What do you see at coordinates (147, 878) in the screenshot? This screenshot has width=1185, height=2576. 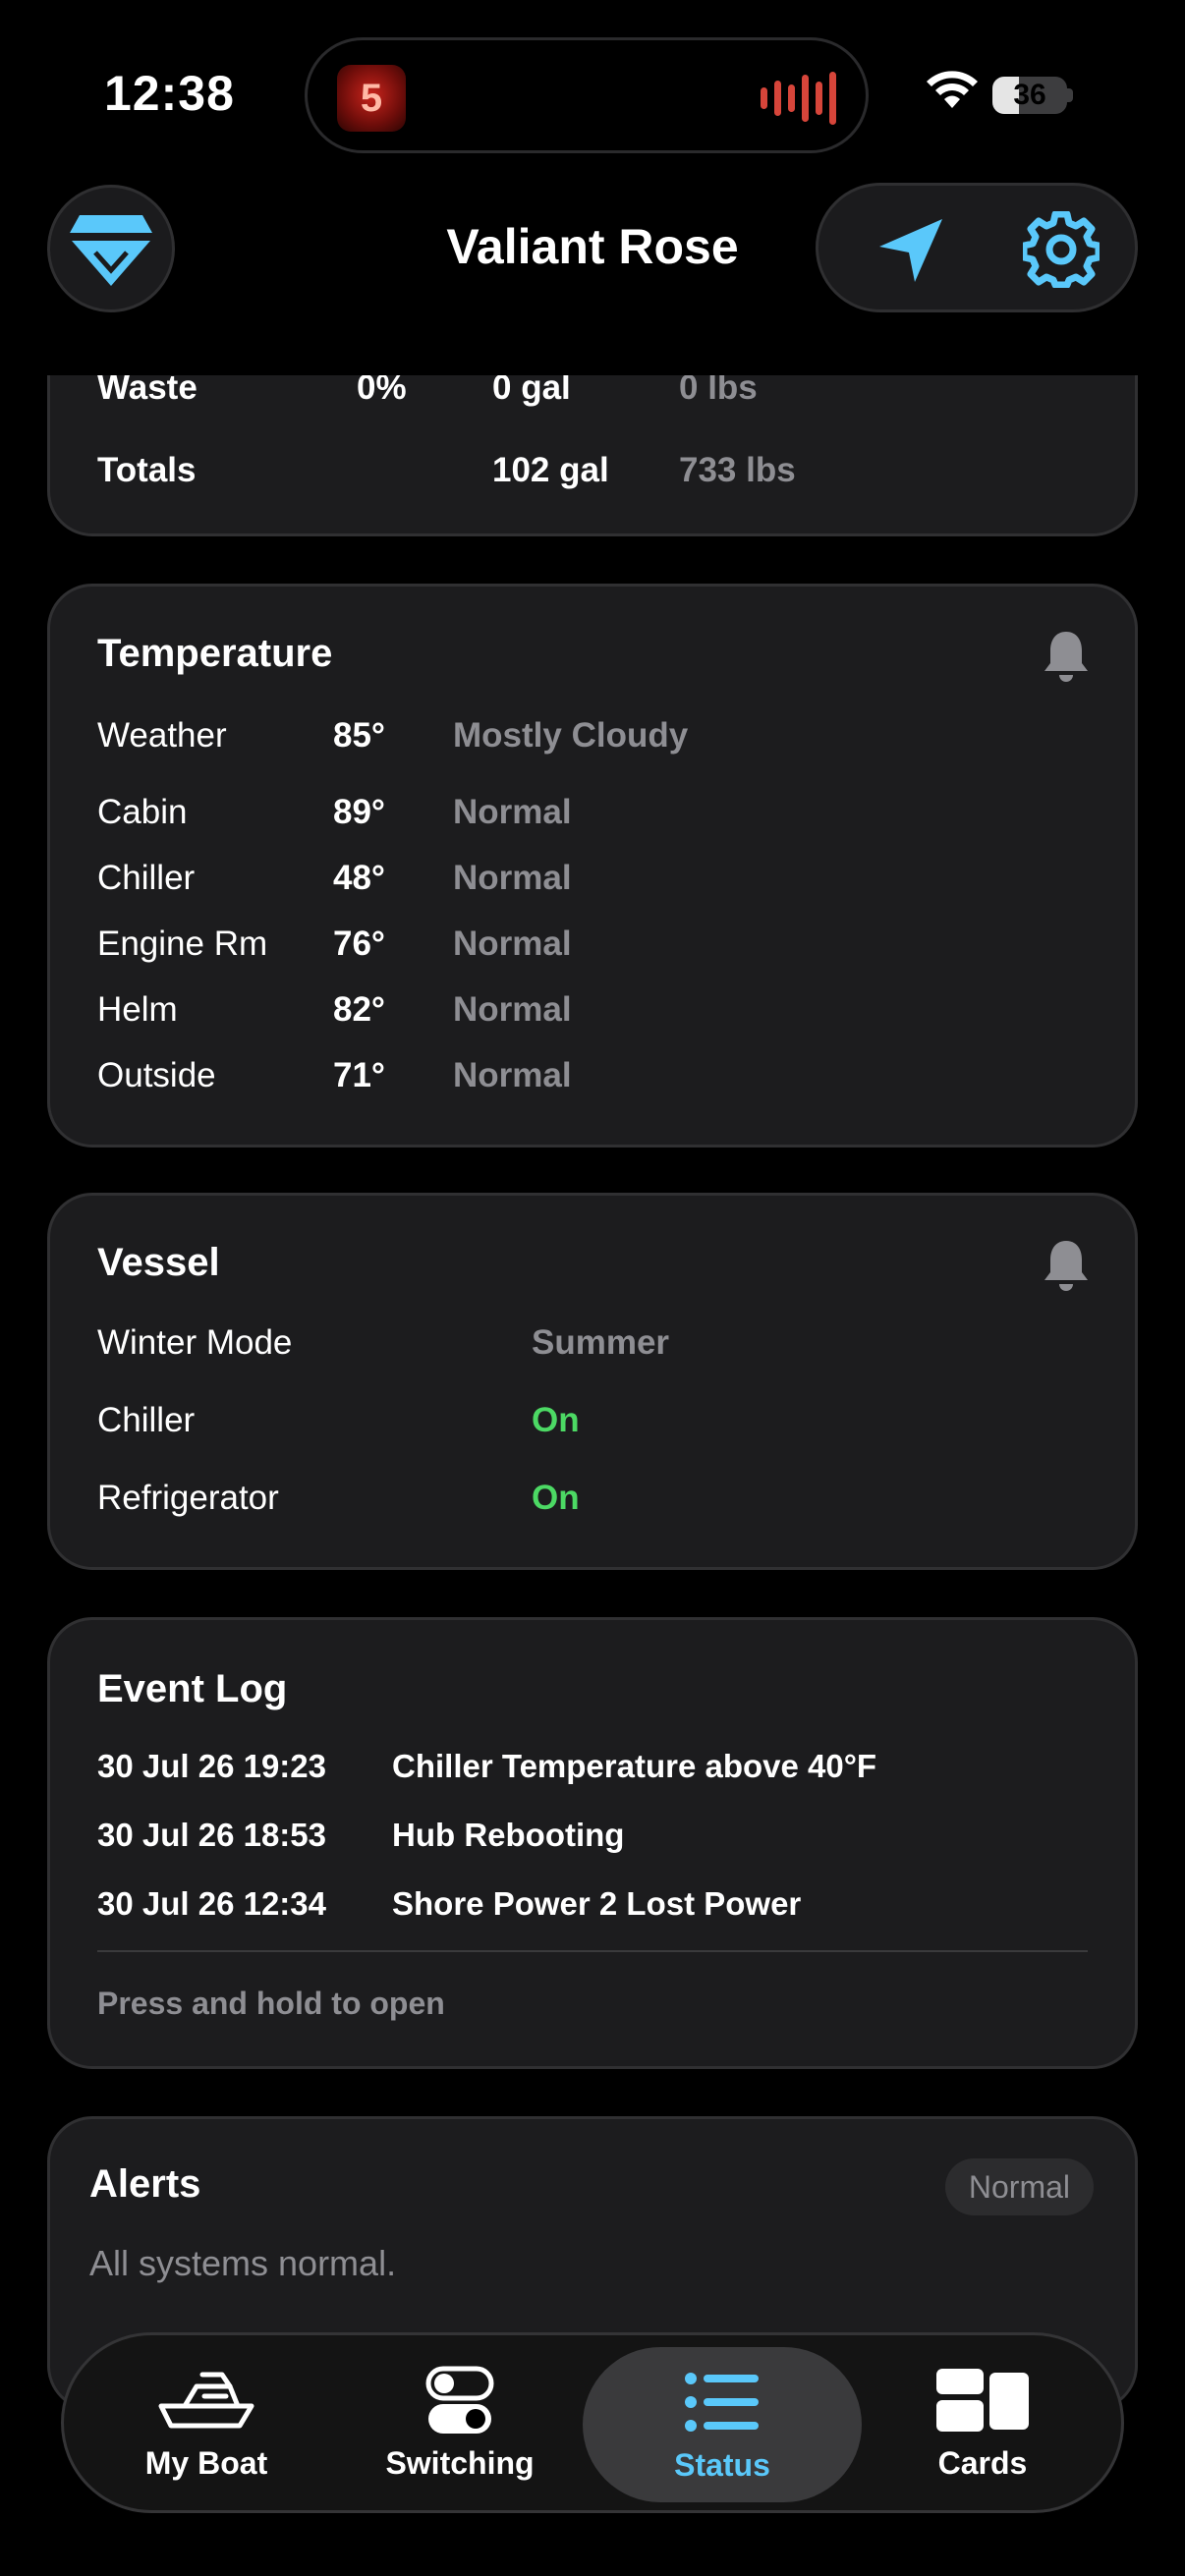 I see `temp-row-chiller-name: Chiller` at bounding box center [147, 878].